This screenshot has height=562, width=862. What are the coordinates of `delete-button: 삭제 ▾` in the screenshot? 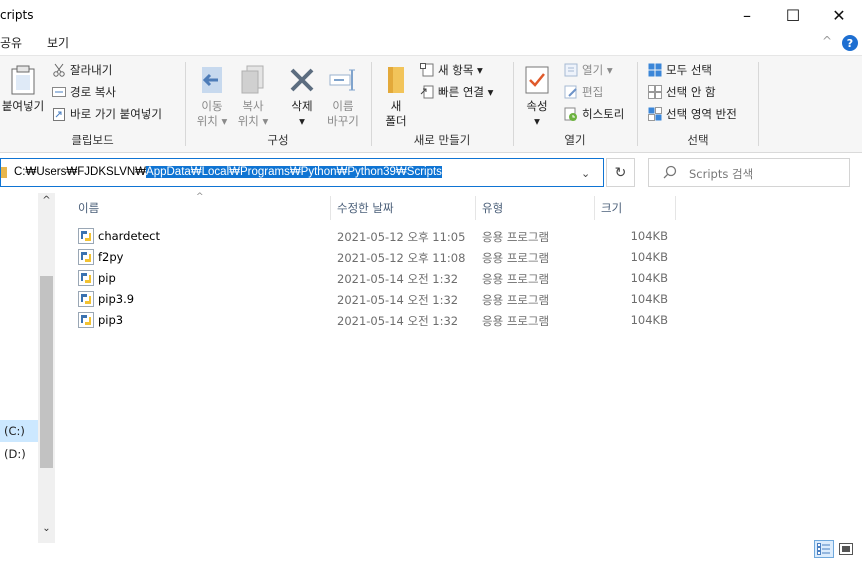 It's located at (302, 96).